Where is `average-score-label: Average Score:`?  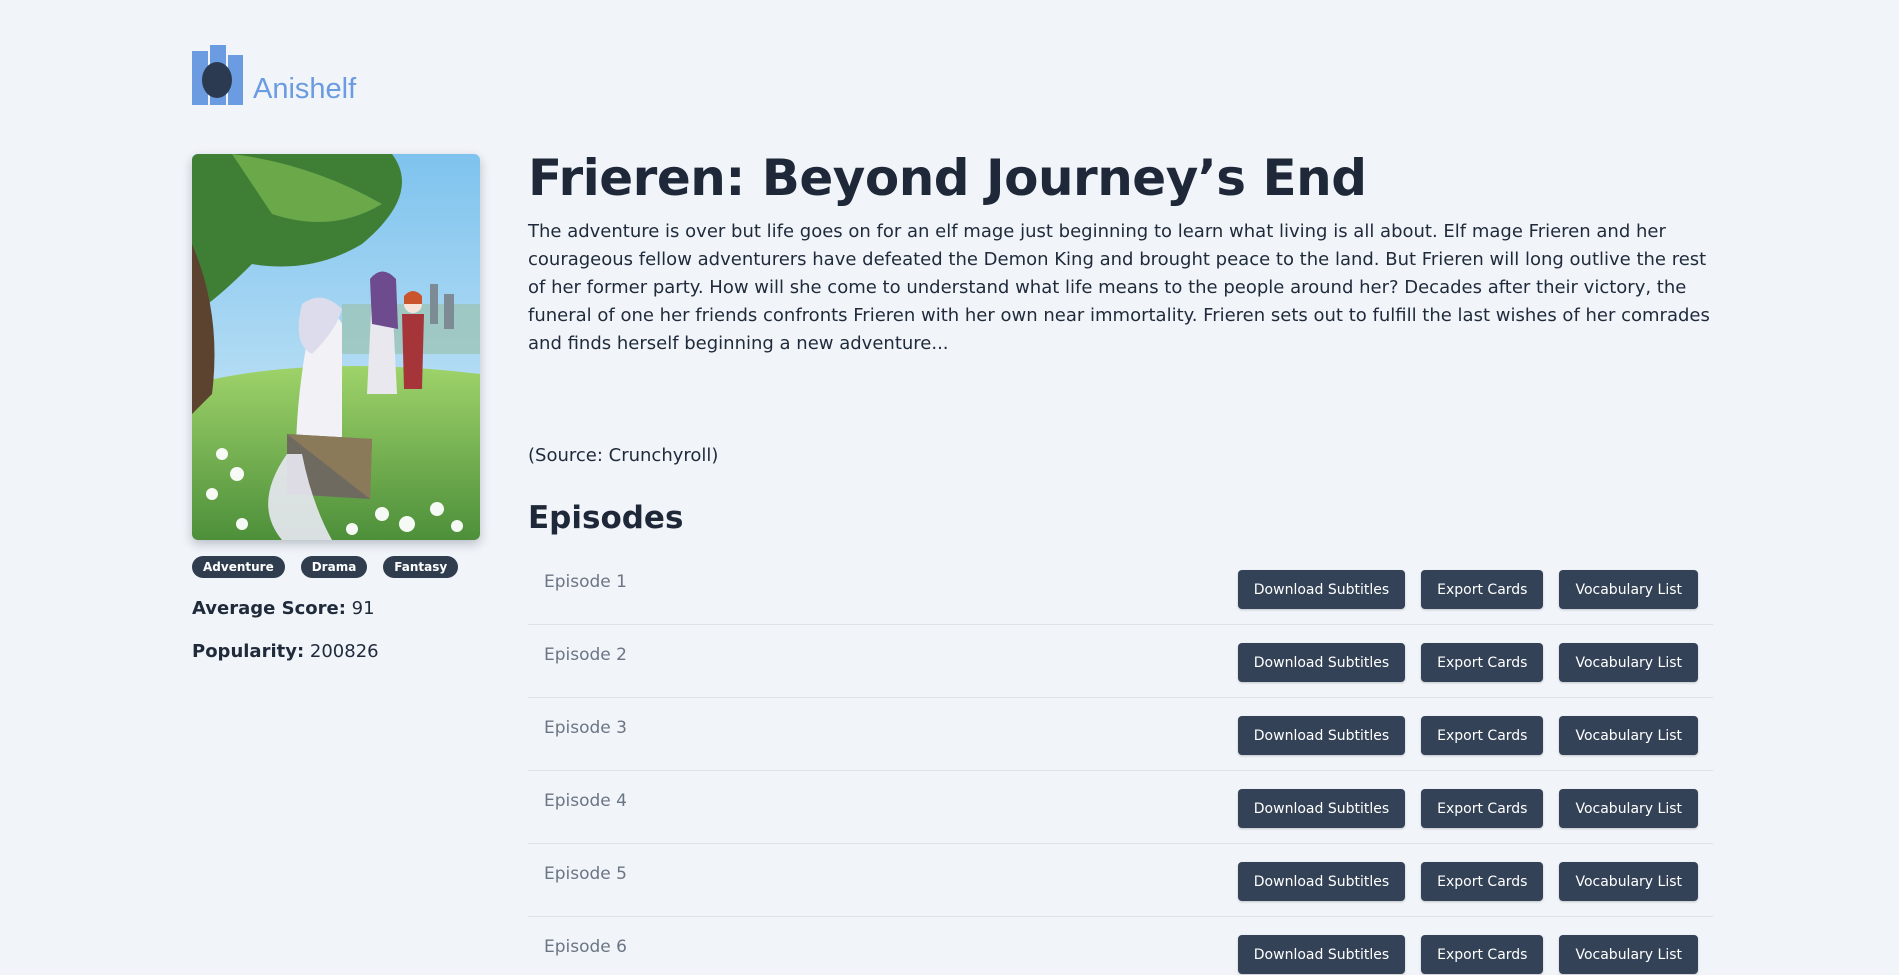
average-score-label: Average Score: is located at coordinates (269, 608).